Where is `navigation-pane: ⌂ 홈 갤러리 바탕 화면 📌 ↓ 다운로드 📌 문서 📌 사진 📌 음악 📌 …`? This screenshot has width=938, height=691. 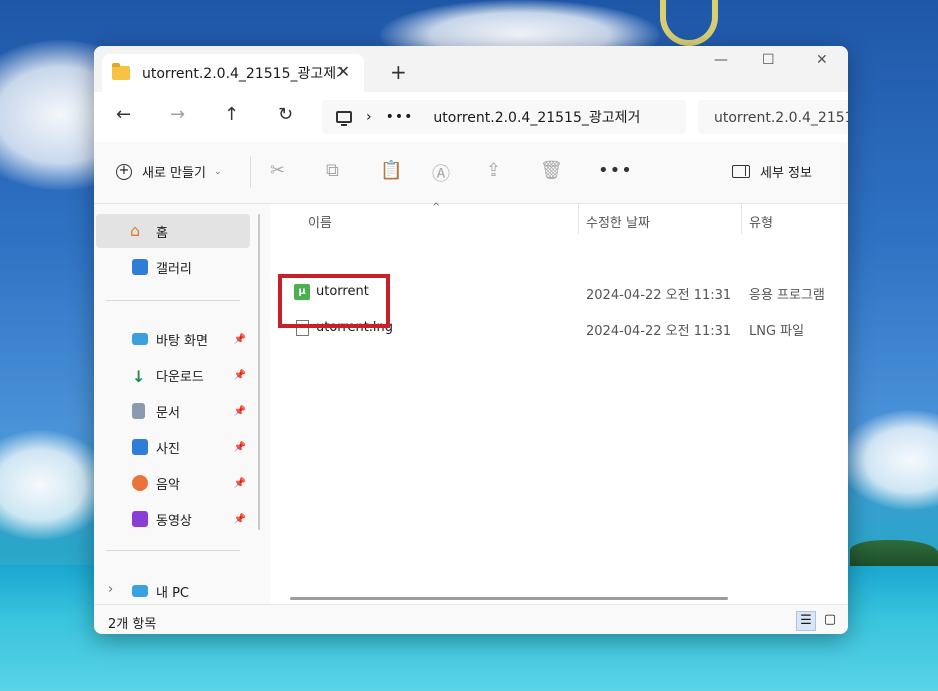 navigation-pane: ⌂ 홈 갤러리 바탕 화면 📌 ↓ 다운로드 📌 문서 📌 사진 📌 음악 📌 … is located at coordinates (182, 404).